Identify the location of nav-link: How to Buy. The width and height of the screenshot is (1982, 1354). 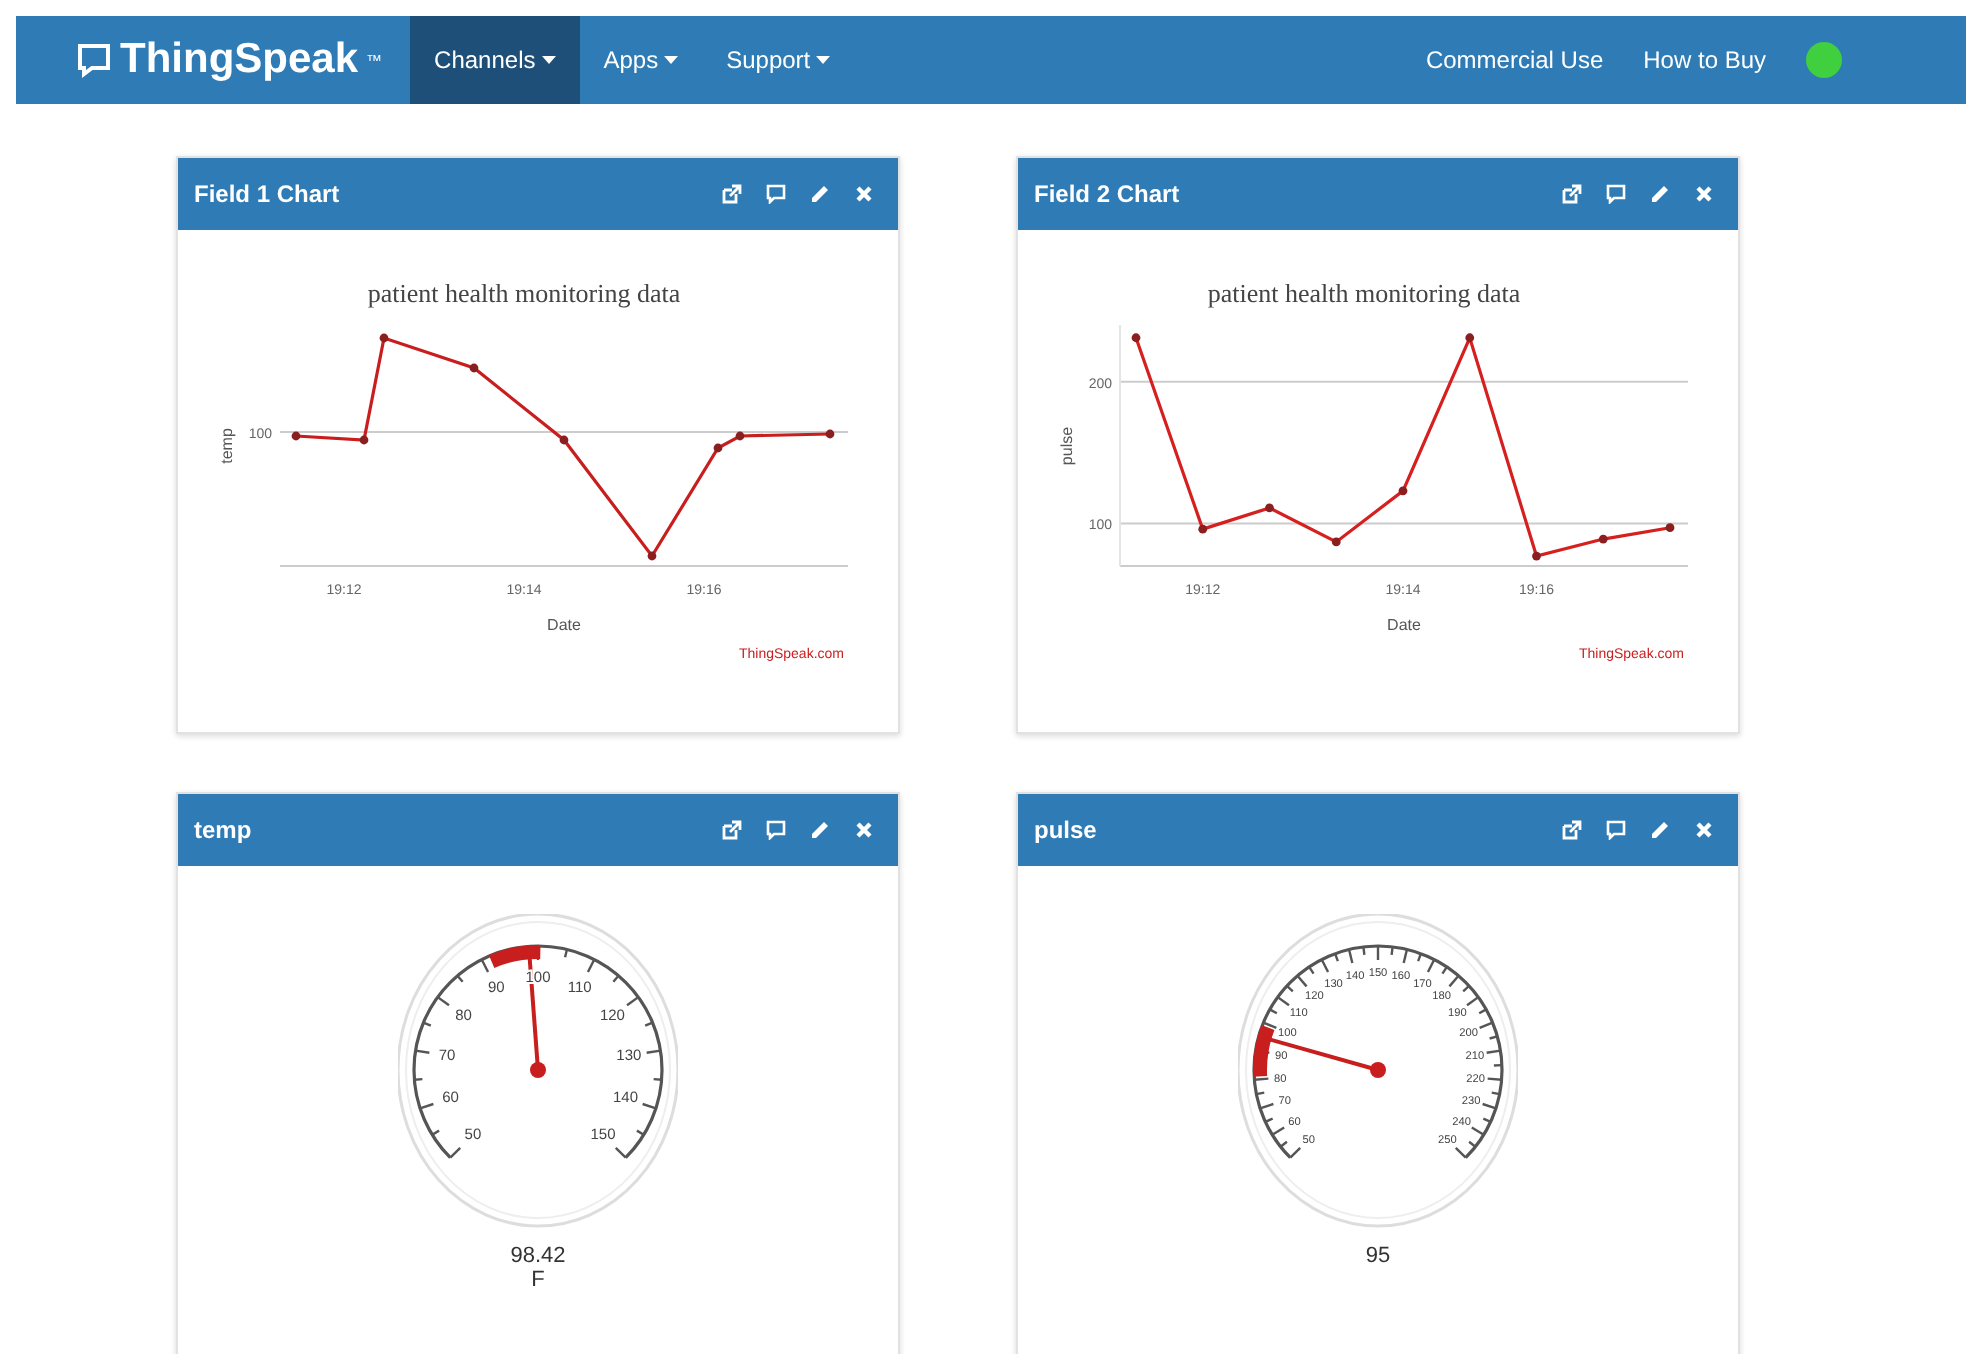
(1704, 60).